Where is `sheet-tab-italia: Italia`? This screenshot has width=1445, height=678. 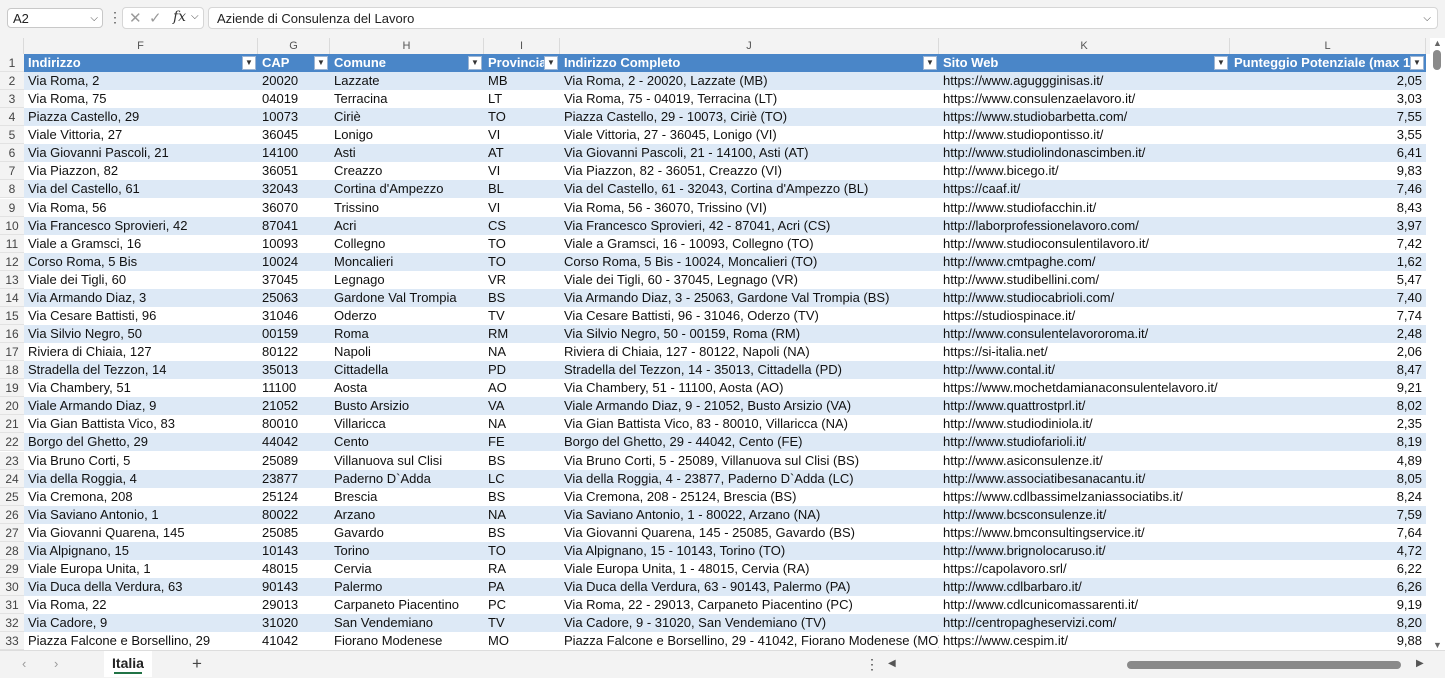
sheet-tab-italia: Italia is located at coordinates (128, 664).